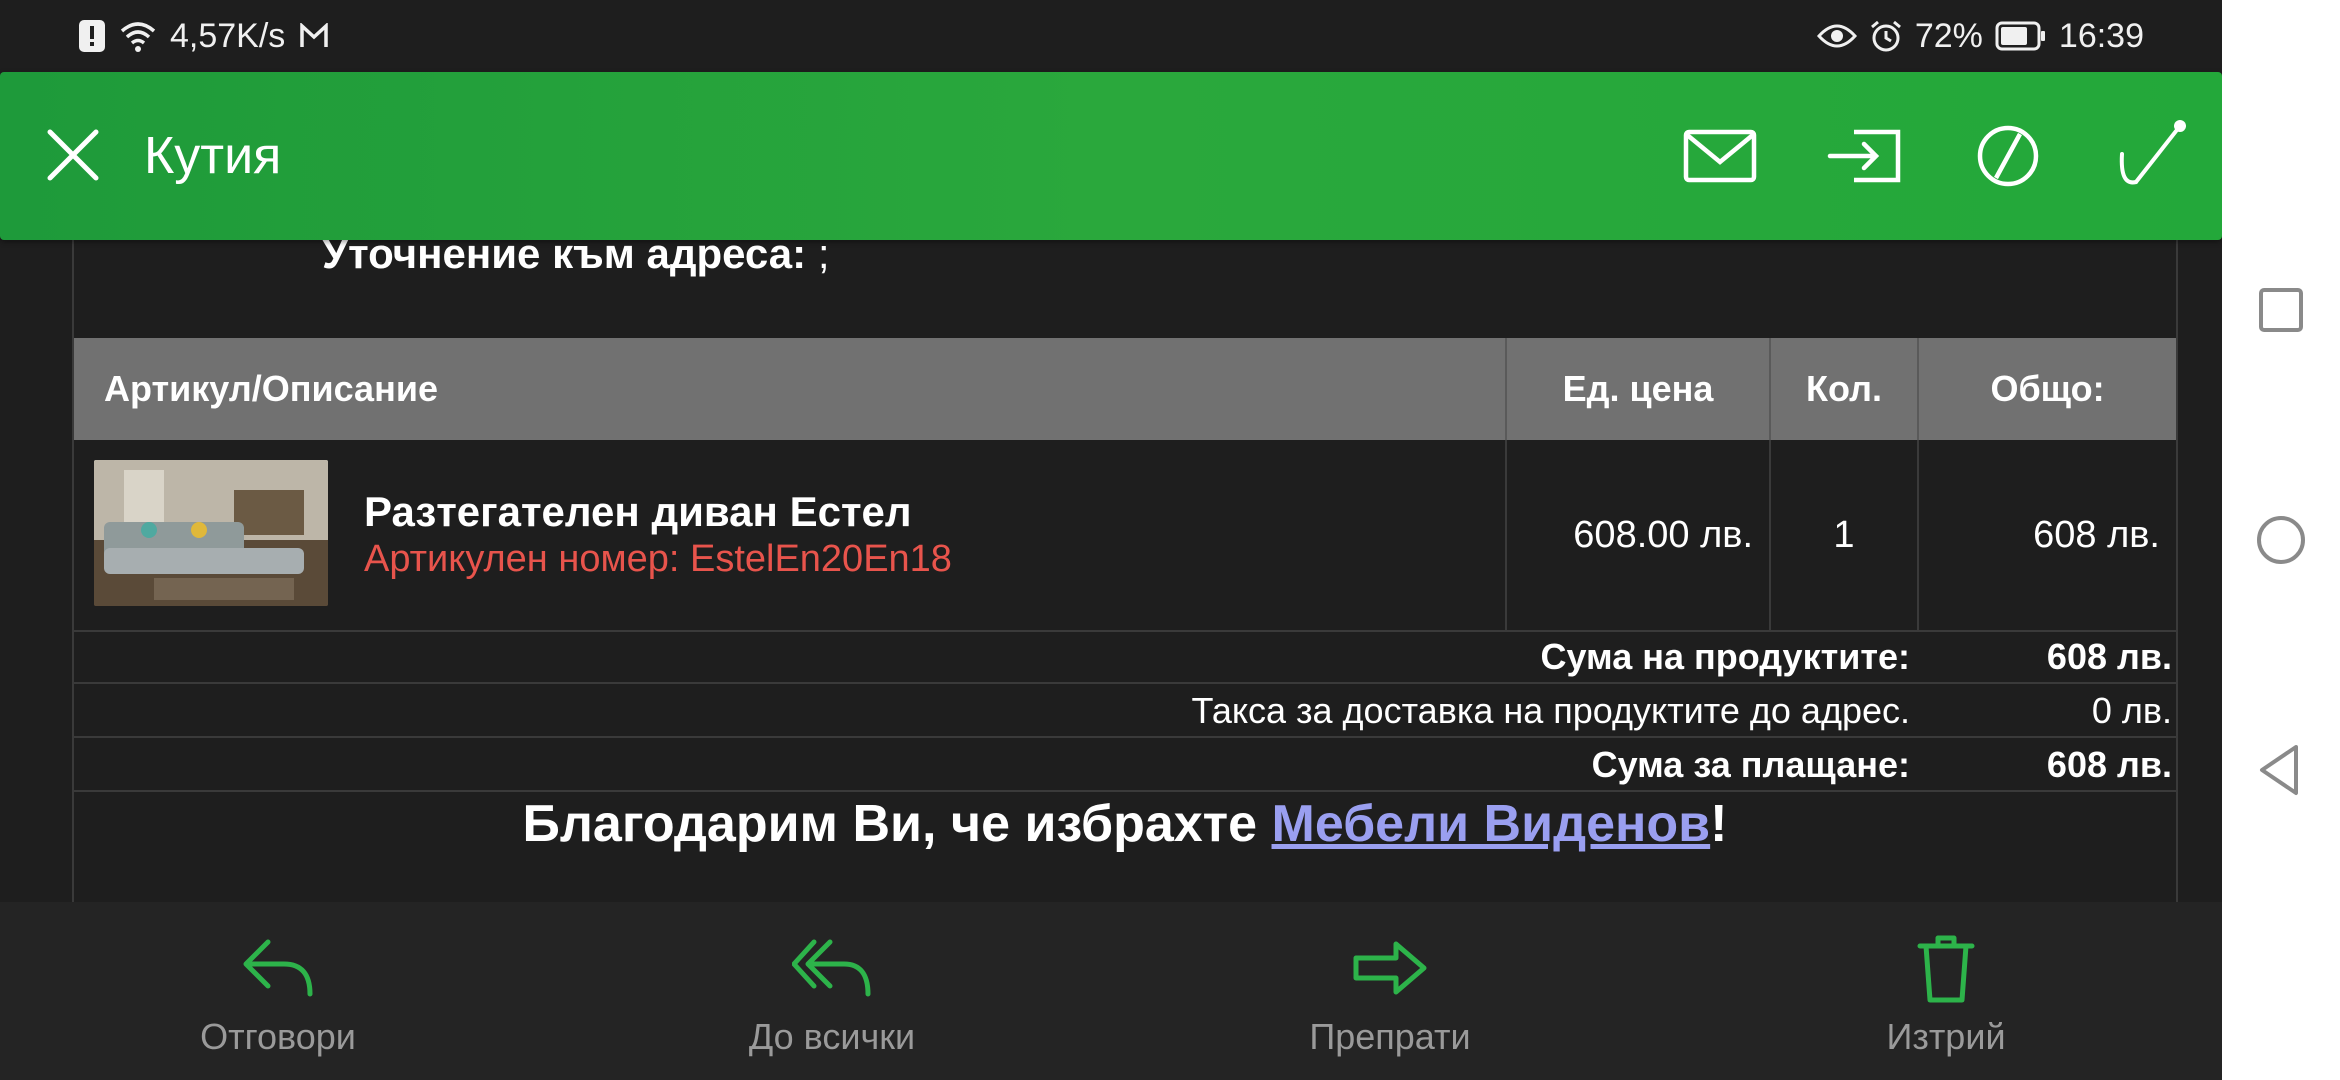 The image size is (2340, 1080). I want to click on clock-time: 16:39, so click(2101, 35).